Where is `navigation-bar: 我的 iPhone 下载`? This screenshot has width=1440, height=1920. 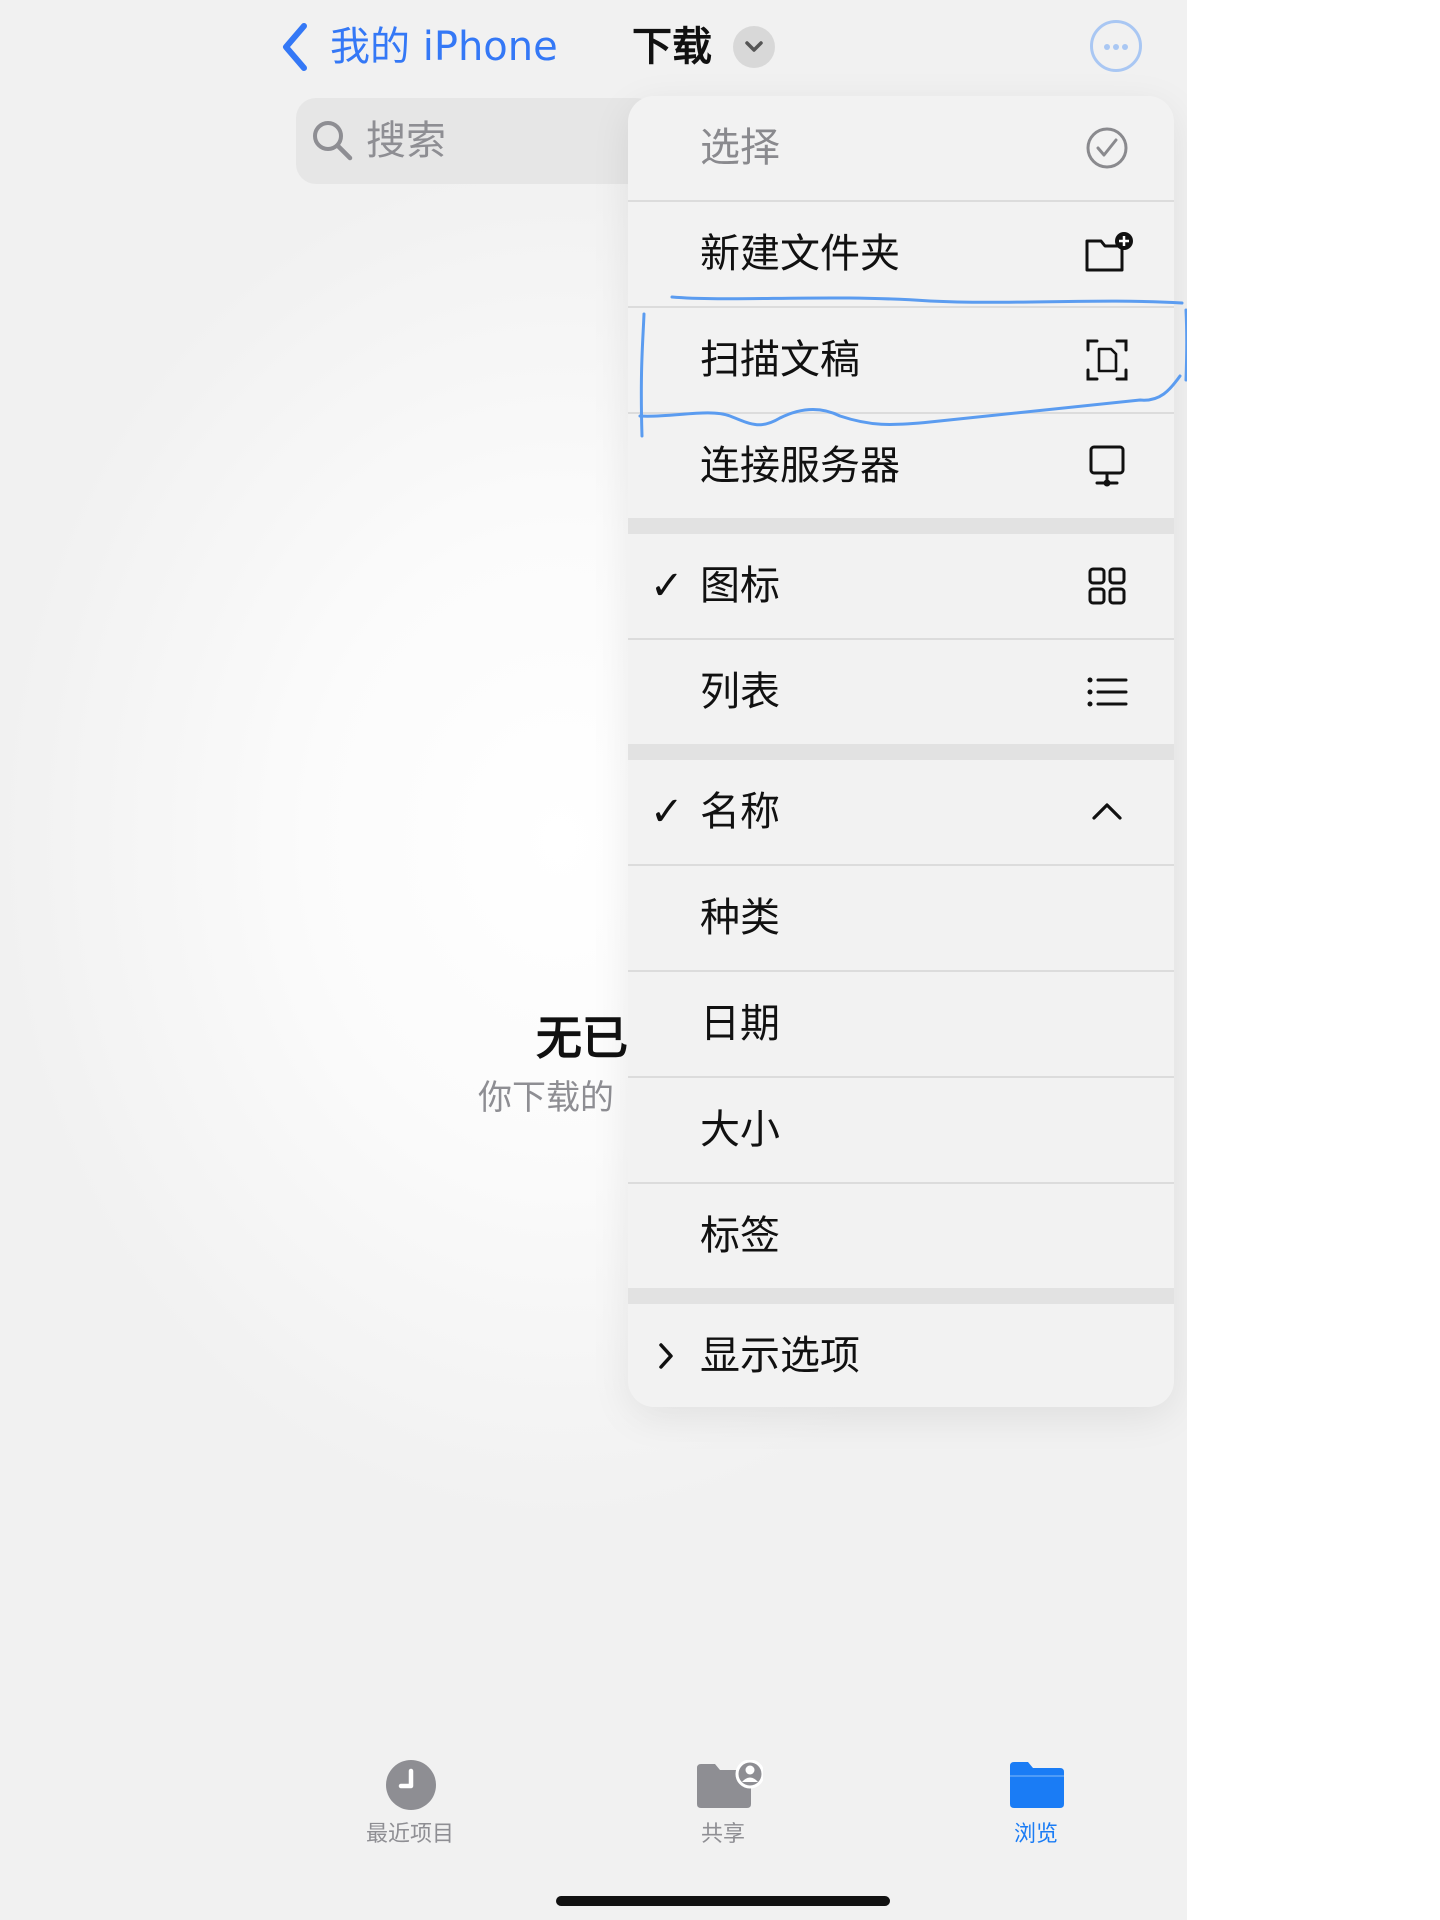 navigation-bar: 我的 iPhone 下载 is located at coordinates (593, 46).